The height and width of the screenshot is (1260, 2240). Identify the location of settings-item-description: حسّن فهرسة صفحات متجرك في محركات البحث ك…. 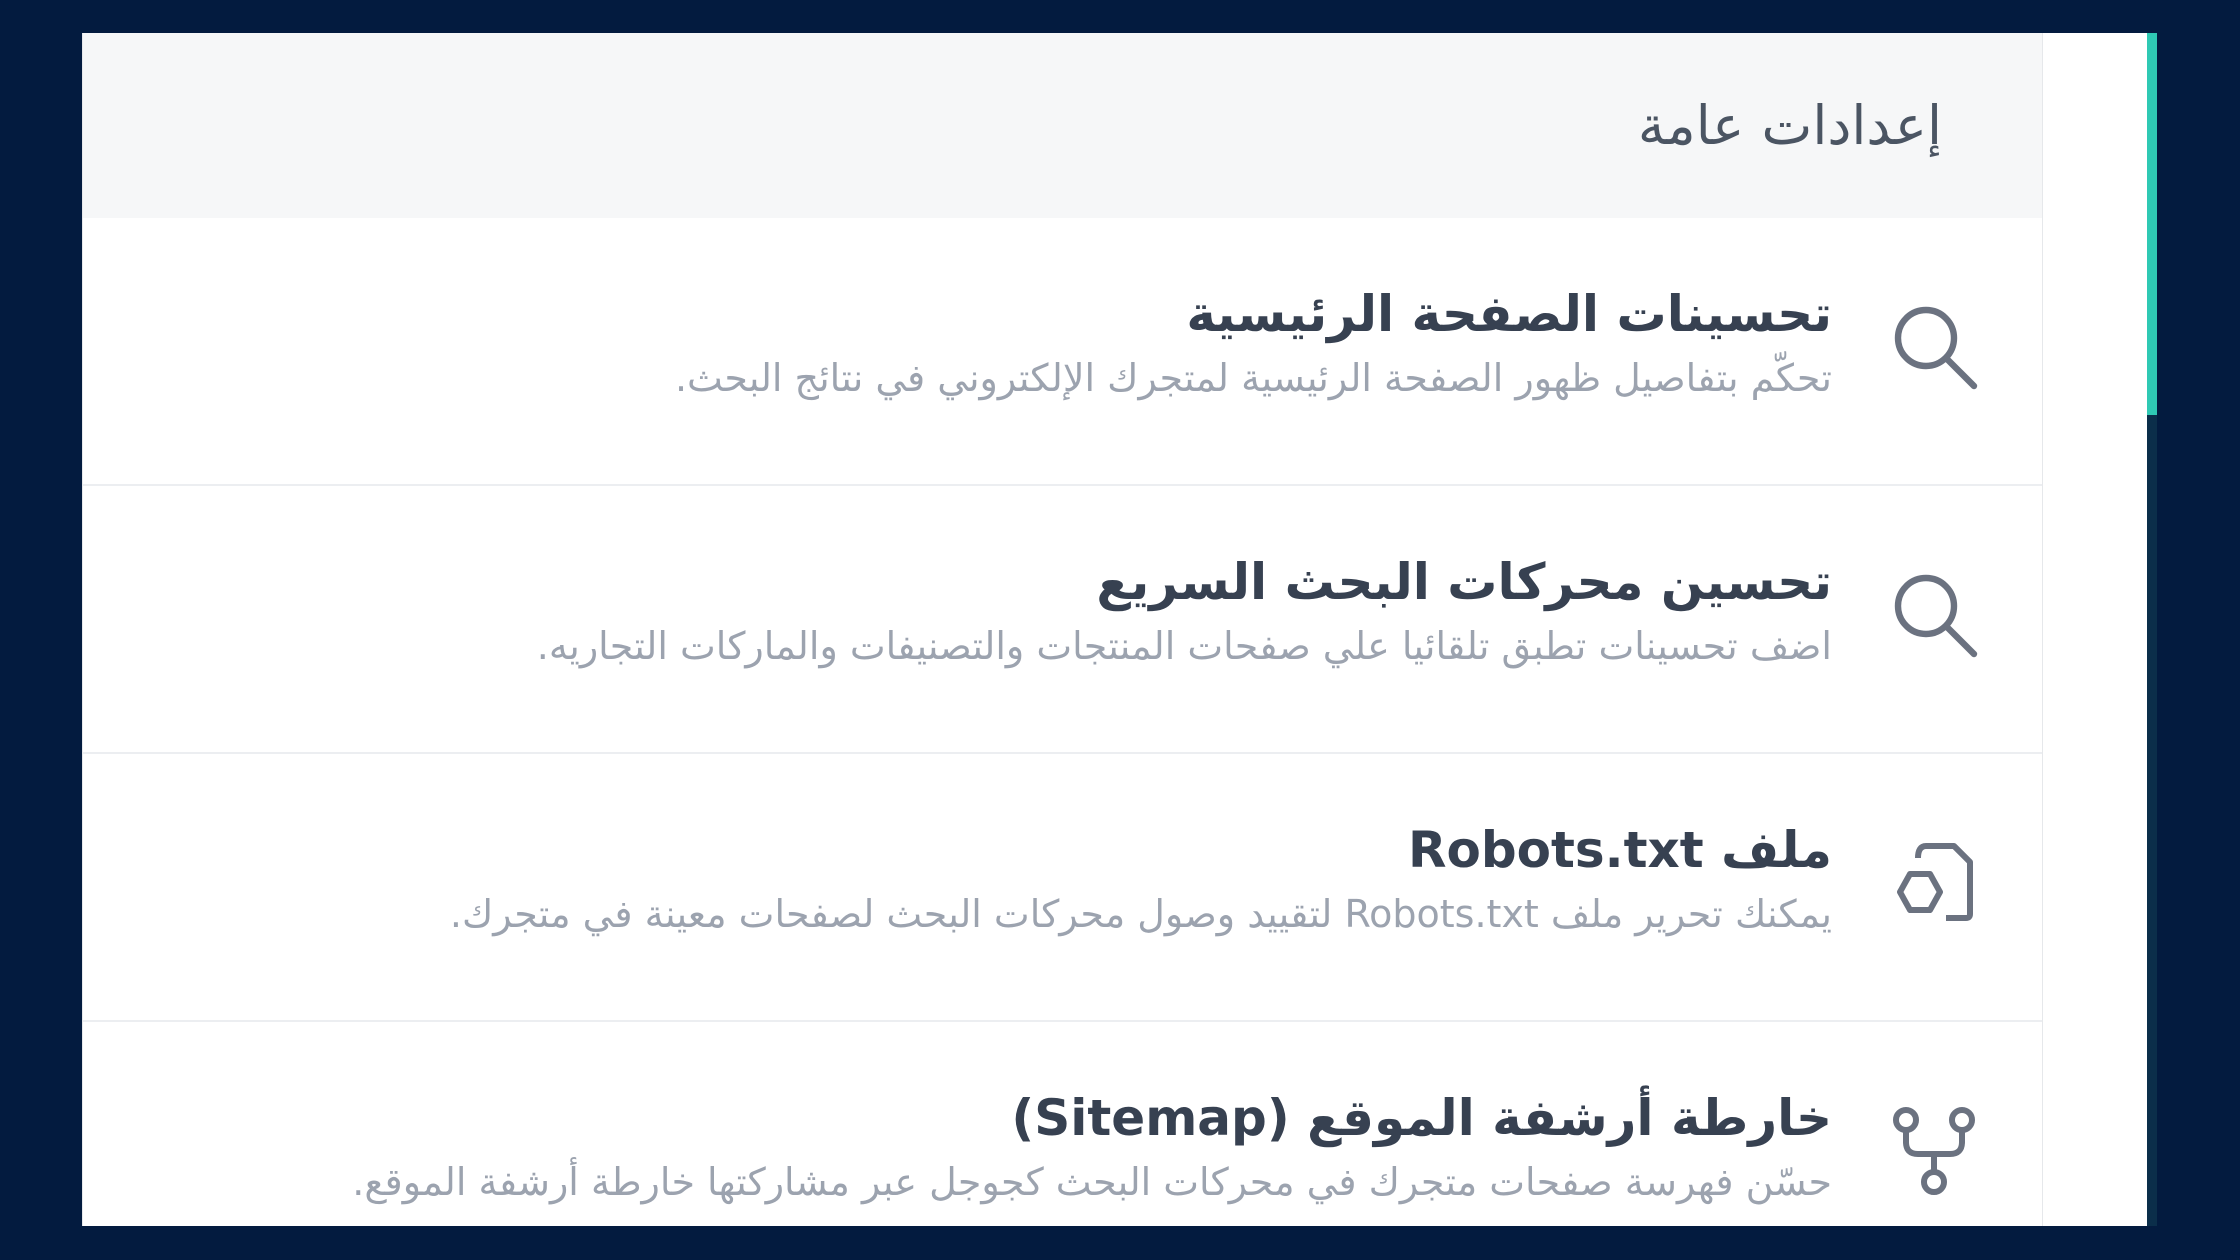
(1092, 1182).